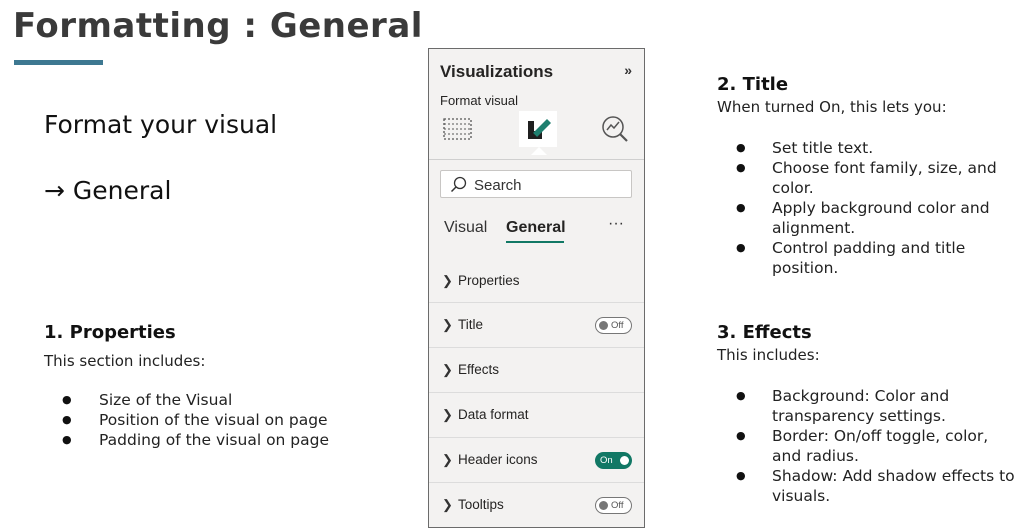 The height and width of the screenshot is (528, 1032). What do you see at coordinates (768, 355) in the screenshot?
I see `effects-section-intro: This includes:` at bounding box center [768, 355].